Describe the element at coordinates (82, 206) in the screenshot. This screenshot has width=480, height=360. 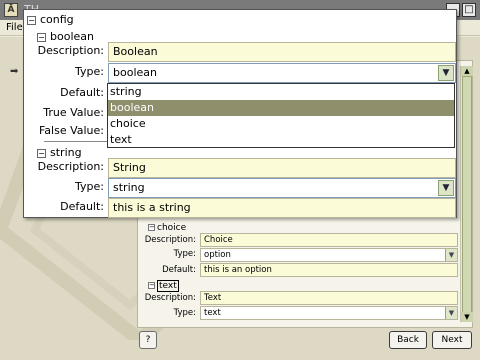
I see `string-default-label: Default:` at that location.